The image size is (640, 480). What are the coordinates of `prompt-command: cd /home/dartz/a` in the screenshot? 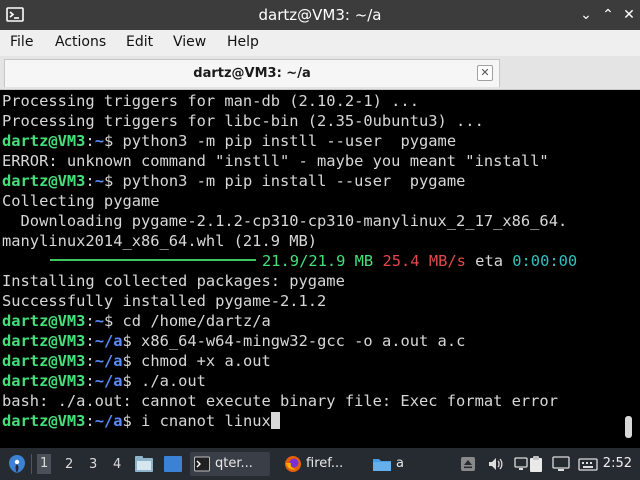 It's located at (196, 321).